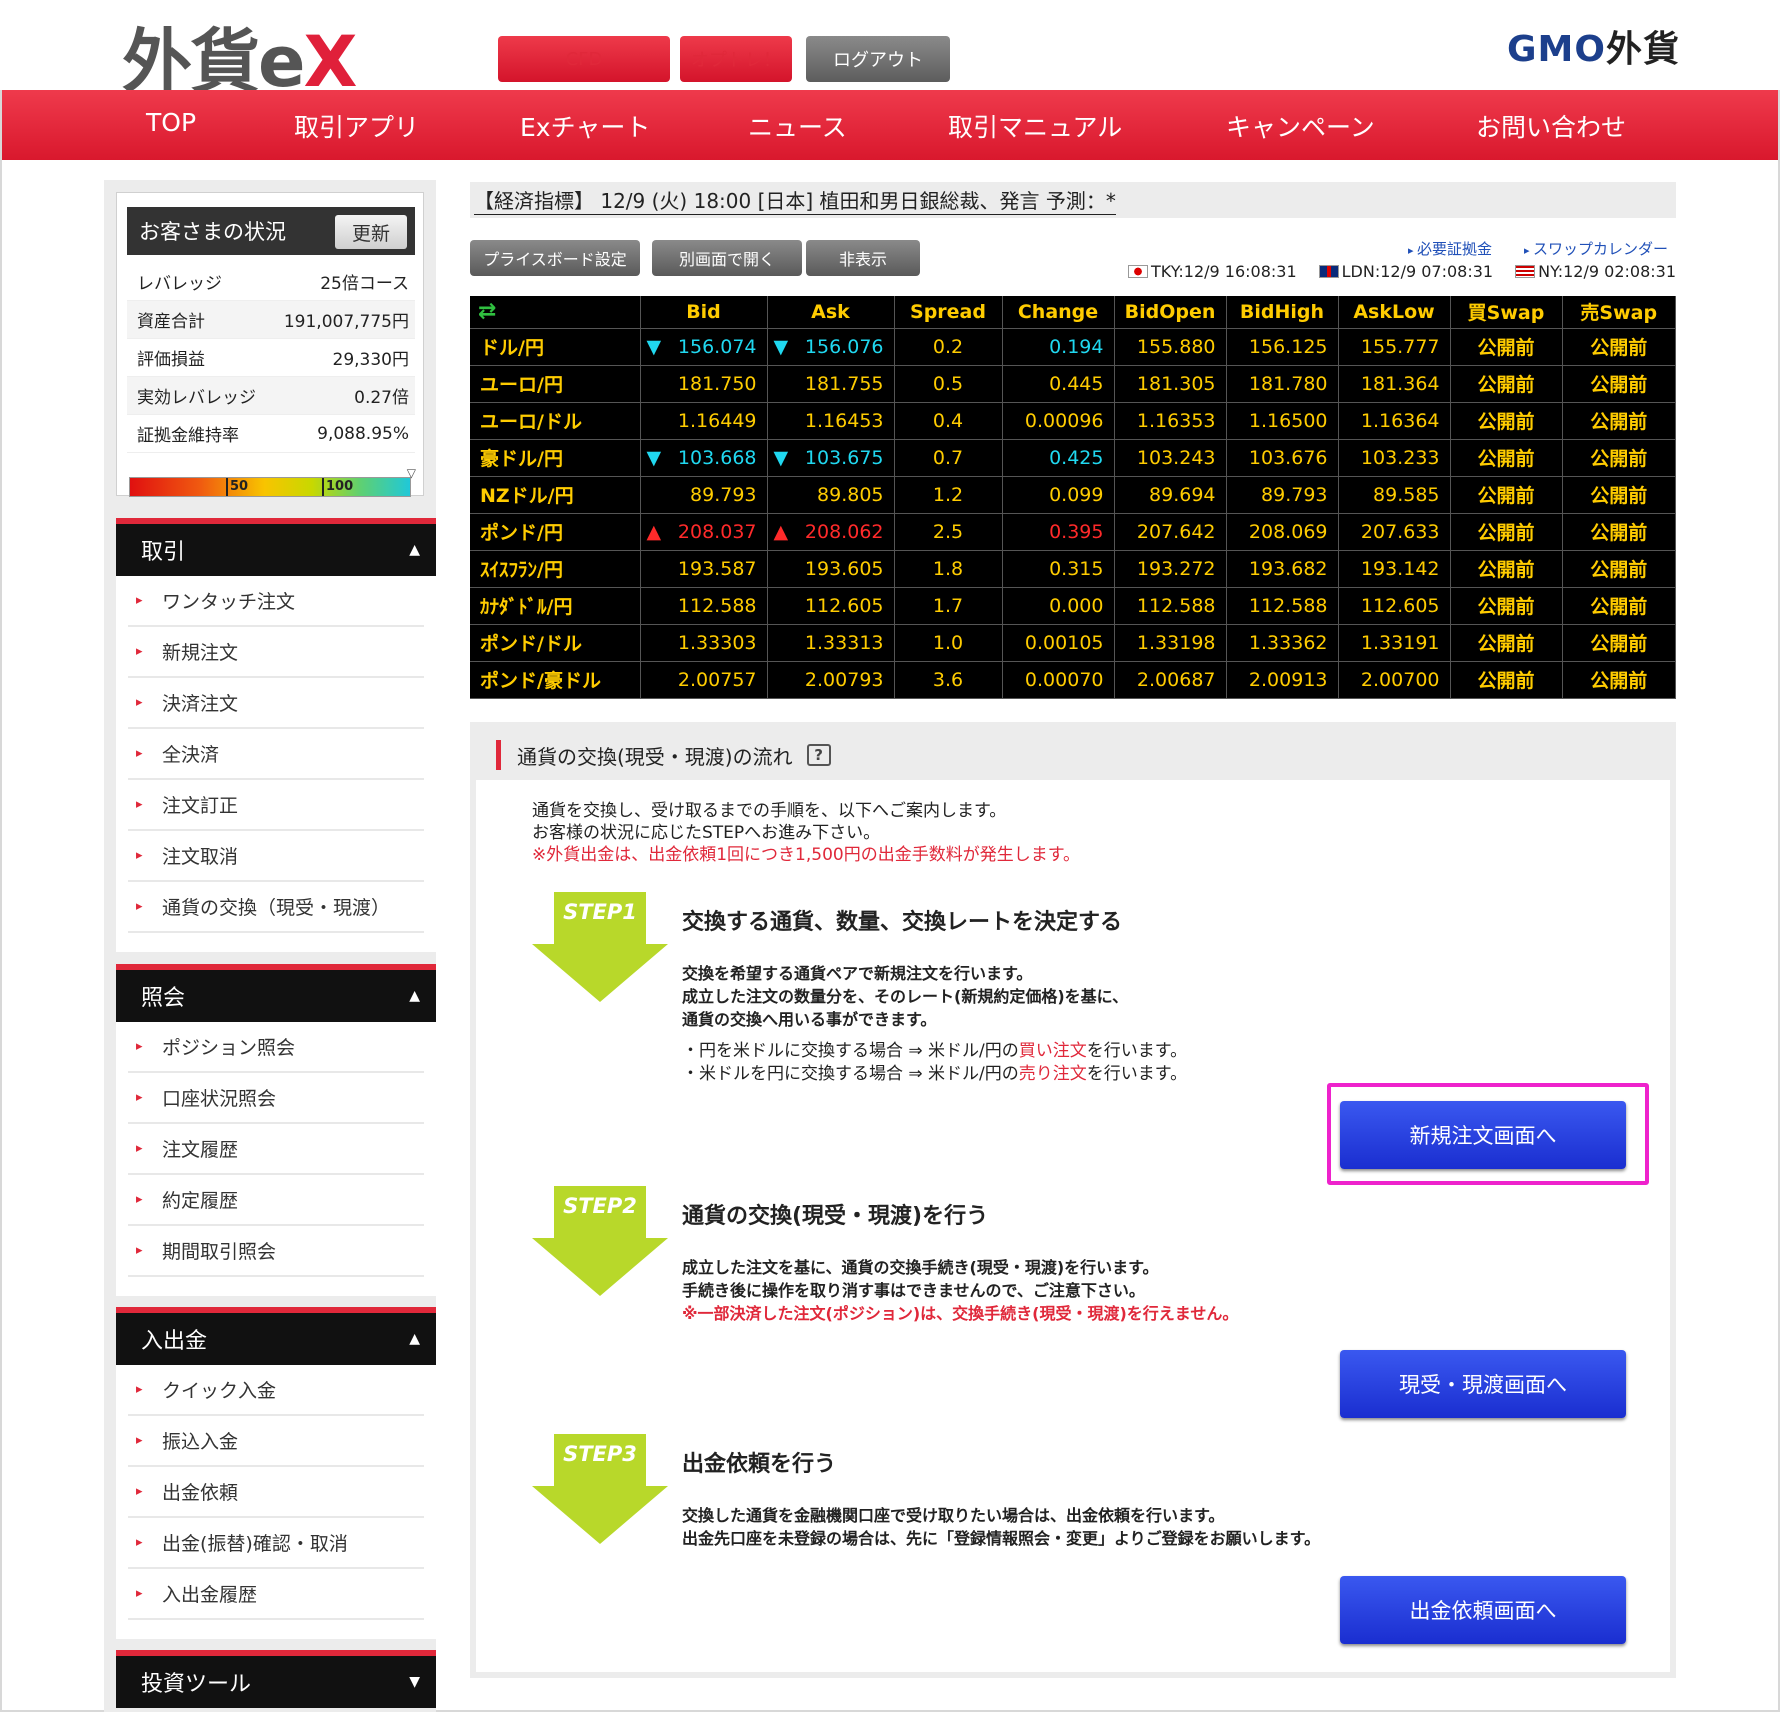  Describe the element at coordinates (271, 358) in the screenshot. I see `stat-row-unrealized-pl: 評価損益 29,330円` at that location.